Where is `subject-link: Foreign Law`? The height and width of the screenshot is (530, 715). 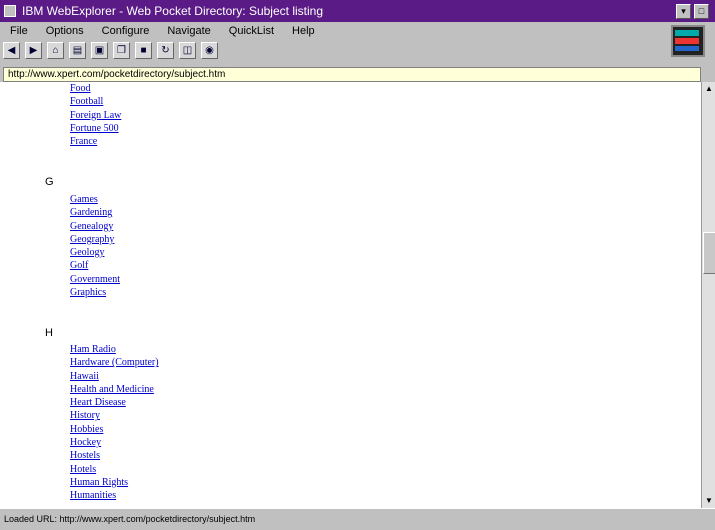 subject-link: Foreign Law is located at coordinates (95, 115).